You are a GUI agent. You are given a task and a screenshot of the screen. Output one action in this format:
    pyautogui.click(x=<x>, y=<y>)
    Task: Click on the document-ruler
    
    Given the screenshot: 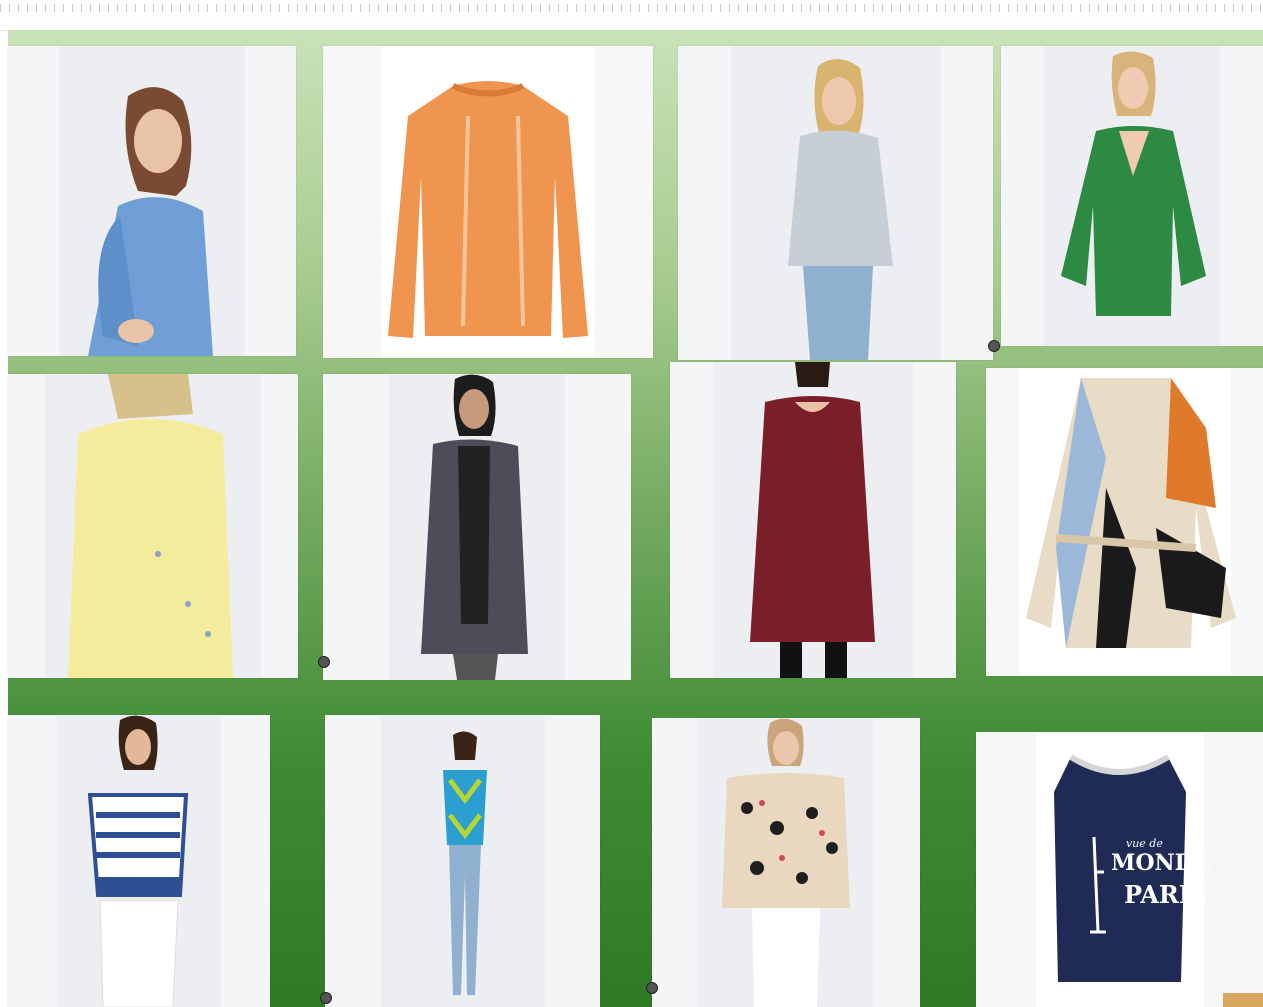 What is the action you would take?
    pyautogui.click(x=631, y=15)
    